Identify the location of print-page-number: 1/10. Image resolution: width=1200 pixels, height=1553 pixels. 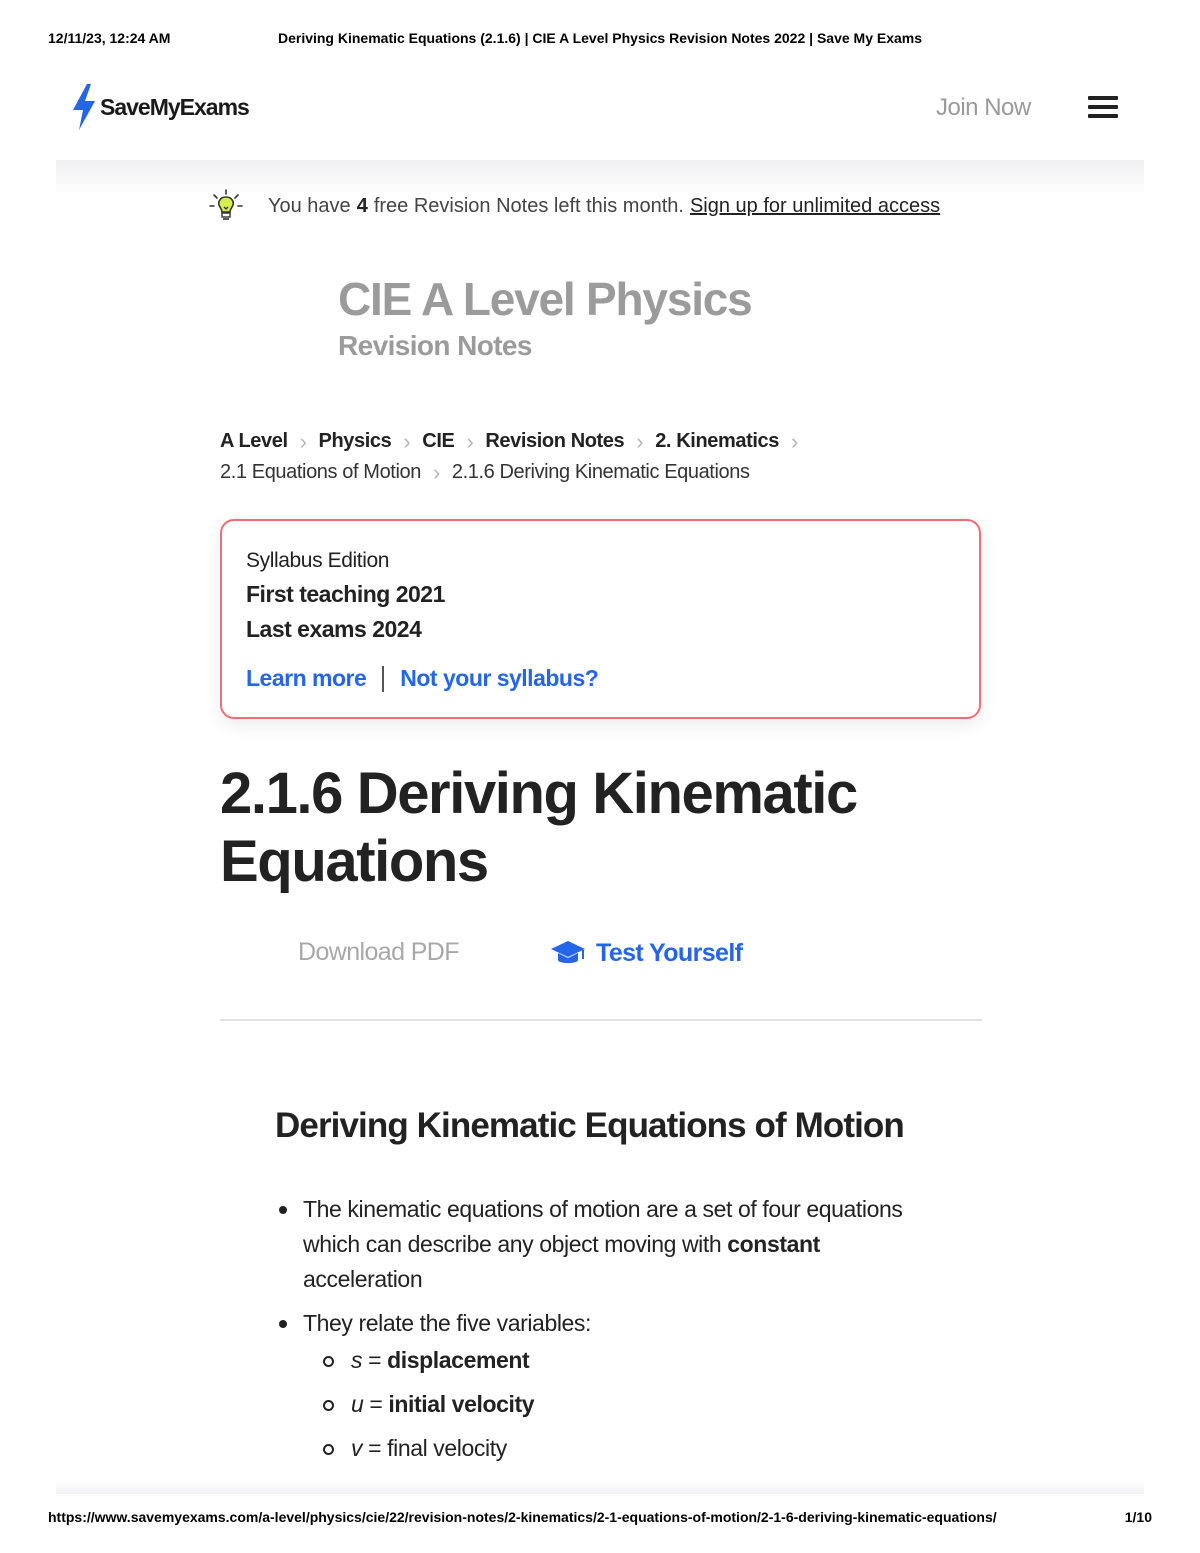
(1138, 1517).